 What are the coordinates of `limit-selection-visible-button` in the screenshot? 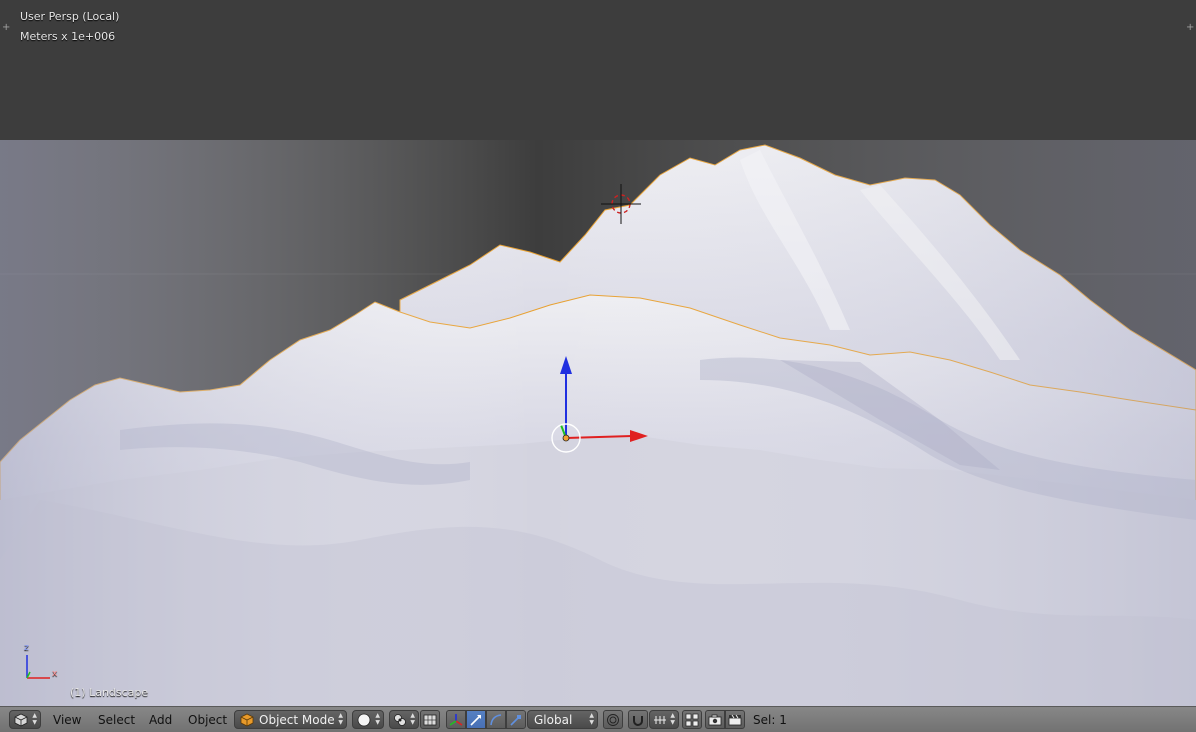 It's located at (430, 719).